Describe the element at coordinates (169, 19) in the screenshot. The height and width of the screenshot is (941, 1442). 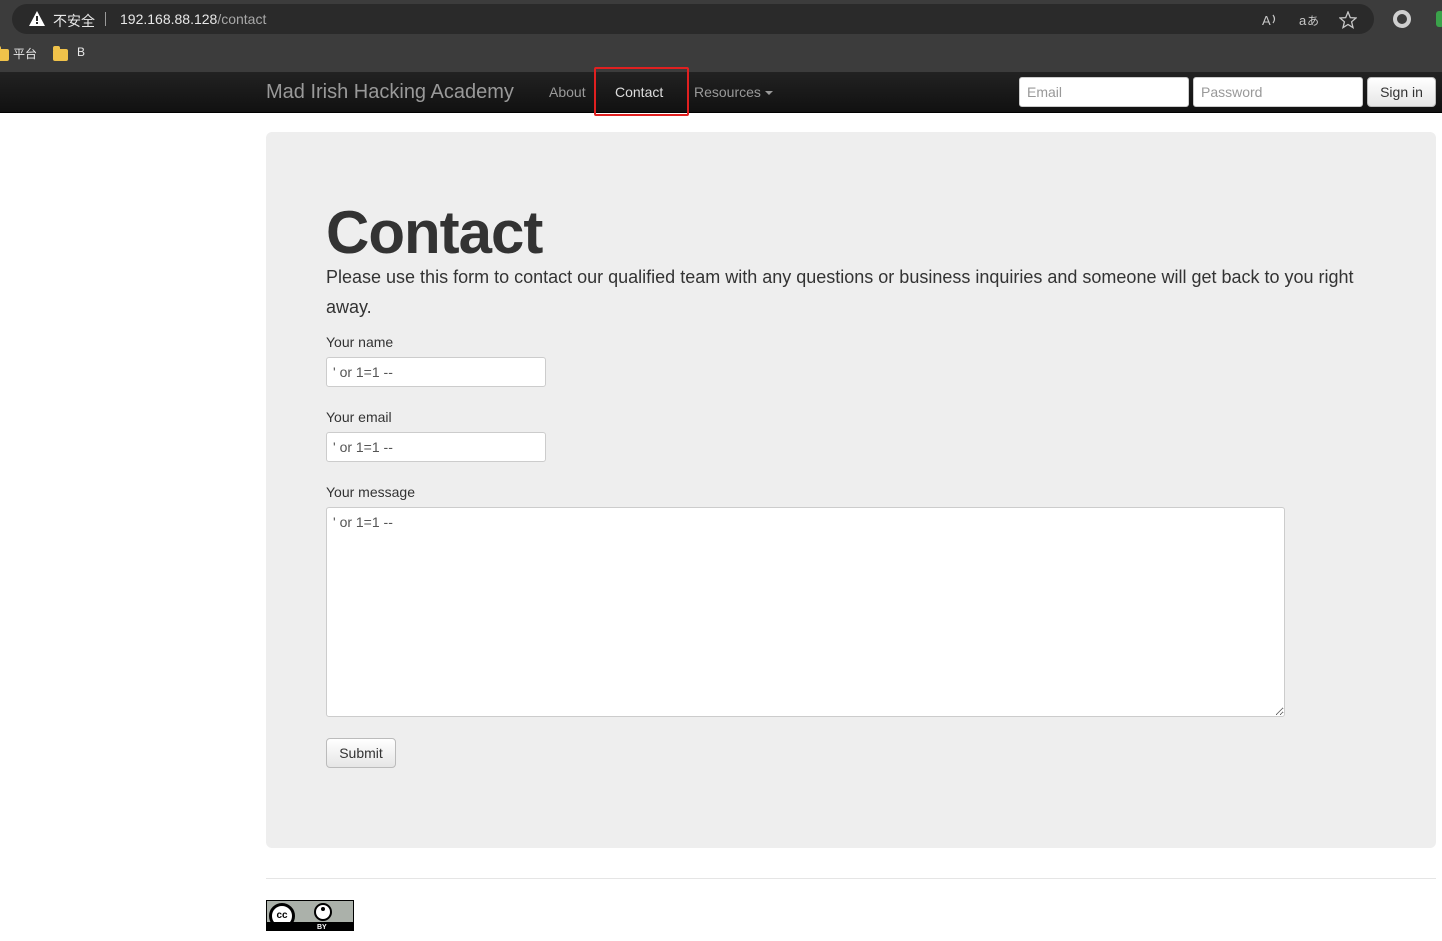
I see `url-host: 192.168.88.128` at that location.